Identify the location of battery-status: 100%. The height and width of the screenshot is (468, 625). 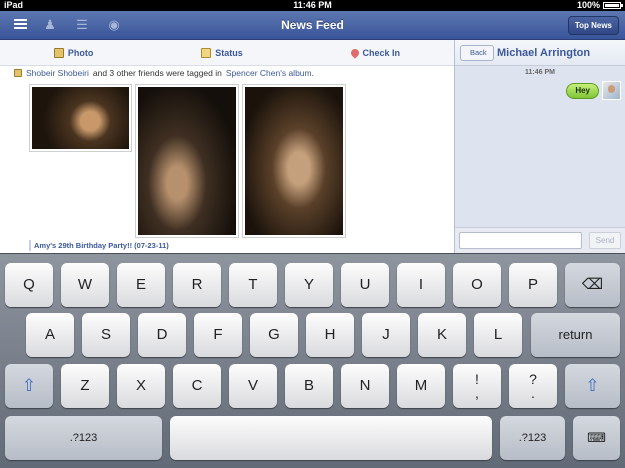
(599, 5).